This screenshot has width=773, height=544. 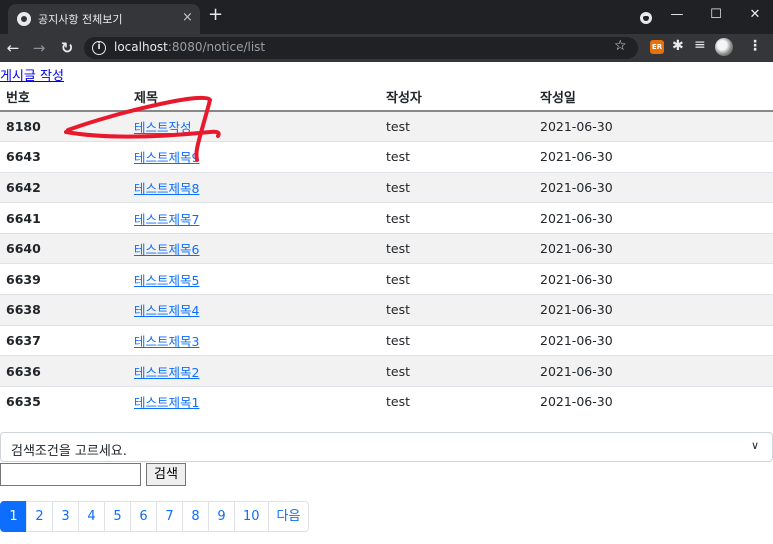 I want to click on url-text: localhost:8080/notice/list, so click(x=189, y=47).